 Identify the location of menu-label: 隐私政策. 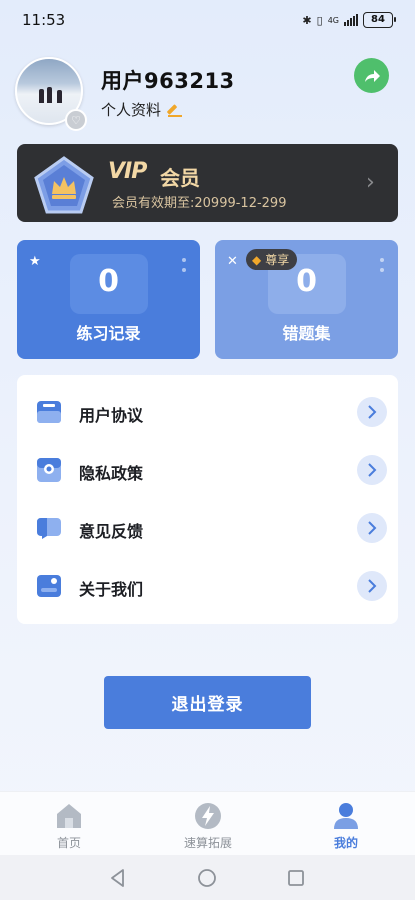
(111, 473).